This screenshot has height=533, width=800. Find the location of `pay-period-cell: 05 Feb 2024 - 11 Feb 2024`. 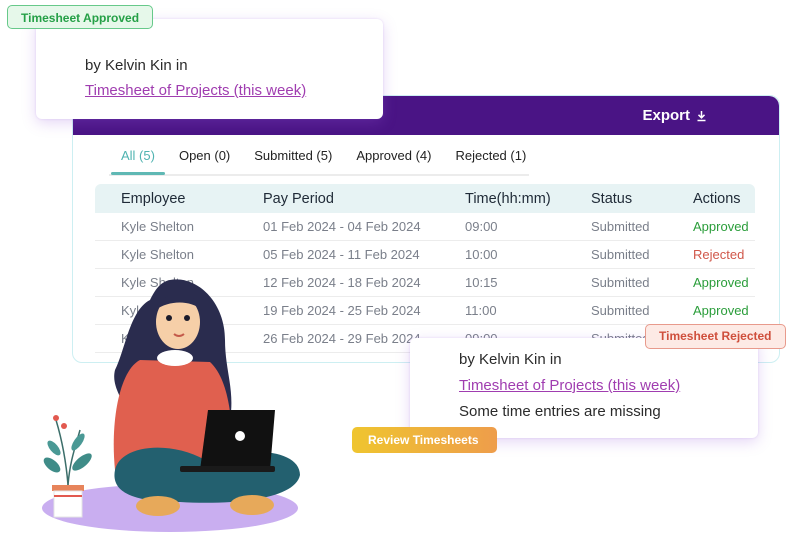

pay-period-cell: 05 Feb 2024 - 11 Feb 2024 is located at coordinates (341, 254).